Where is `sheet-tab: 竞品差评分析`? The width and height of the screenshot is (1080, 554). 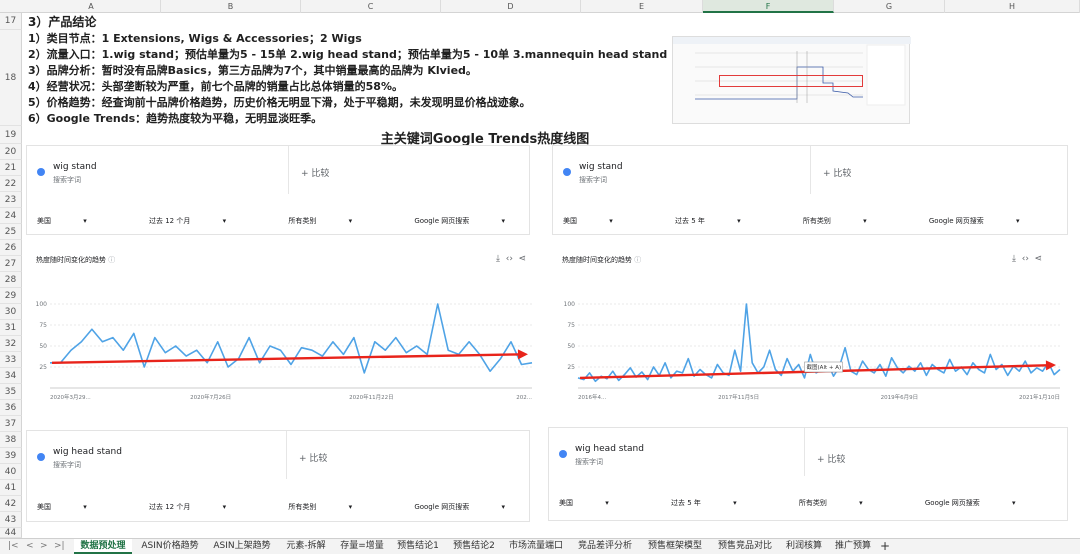 sheet-tab: 竞品差评分析 is located at coordinates (605, 546).